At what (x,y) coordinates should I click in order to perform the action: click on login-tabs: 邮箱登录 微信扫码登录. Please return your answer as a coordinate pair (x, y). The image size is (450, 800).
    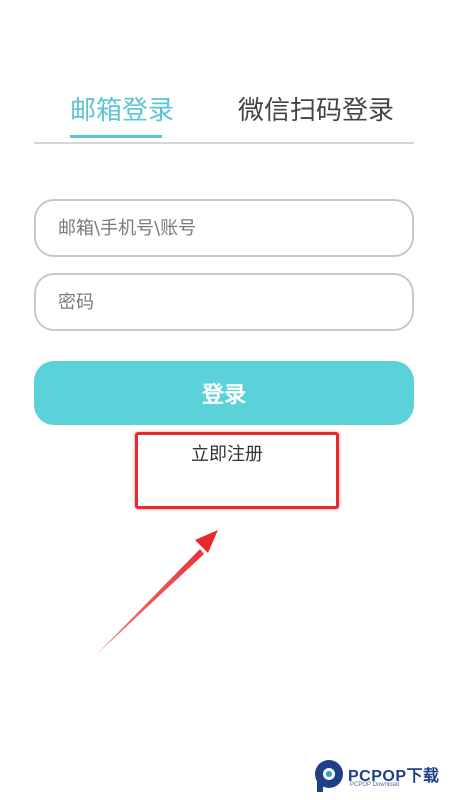
    Looking at the image, I should click on (224, 115).